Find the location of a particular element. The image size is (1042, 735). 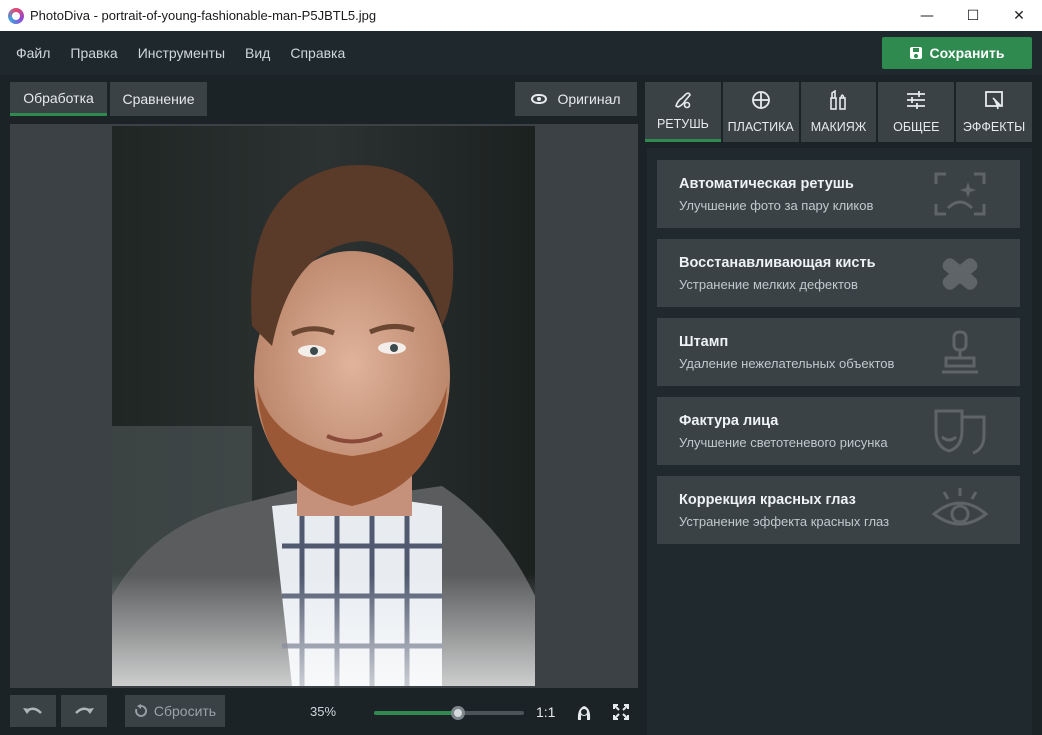

save-button: Сохранить is located at coordinates (957, 53).